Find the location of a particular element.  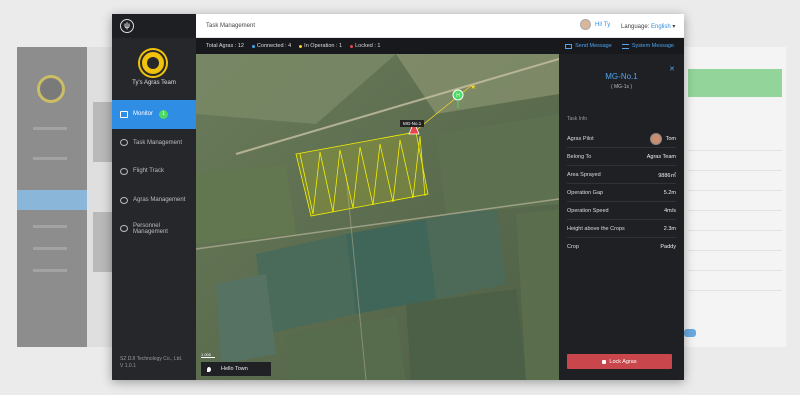

info-row-pilot: Agras Pilot Tom is located at coordinates (621, 139).